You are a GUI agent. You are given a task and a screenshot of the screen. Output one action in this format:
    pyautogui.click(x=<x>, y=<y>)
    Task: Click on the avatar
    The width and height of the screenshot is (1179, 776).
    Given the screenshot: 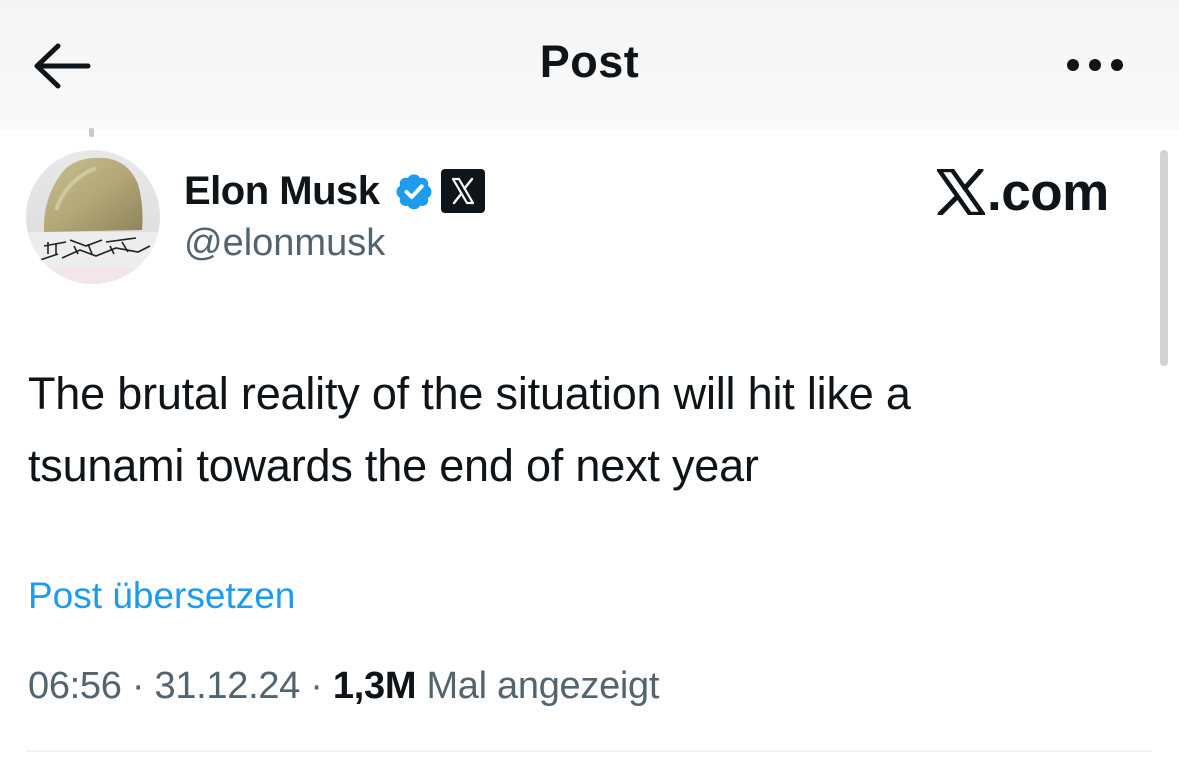 What is the action you would take?
    pyautogui.click(x=93, y=217)
    